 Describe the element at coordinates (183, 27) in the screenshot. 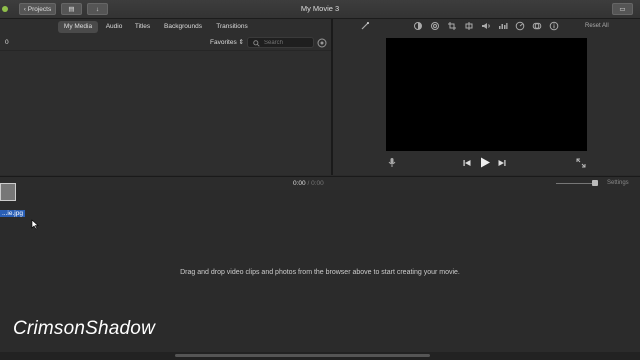

I see `tab-backgrounds: Backgrounds` at that location.